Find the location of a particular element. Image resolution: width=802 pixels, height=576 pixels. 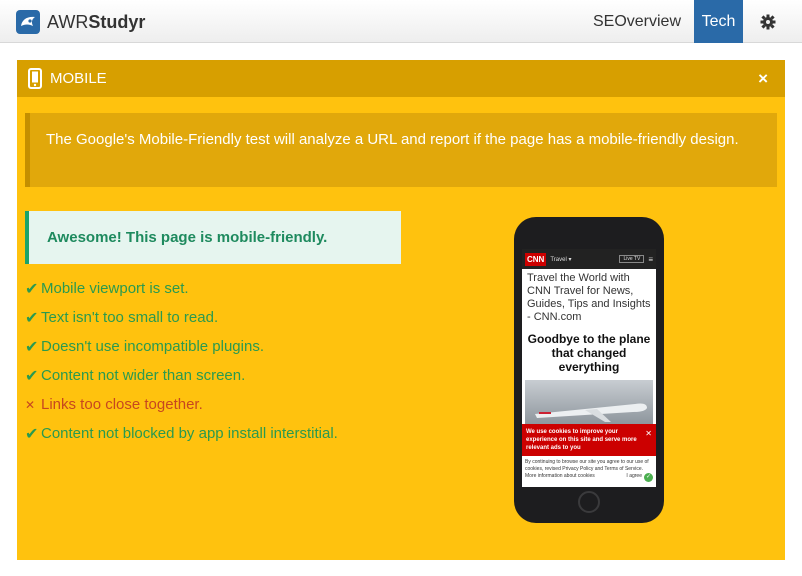

brand: AWRStudyr is located at coordinates (80, 22).